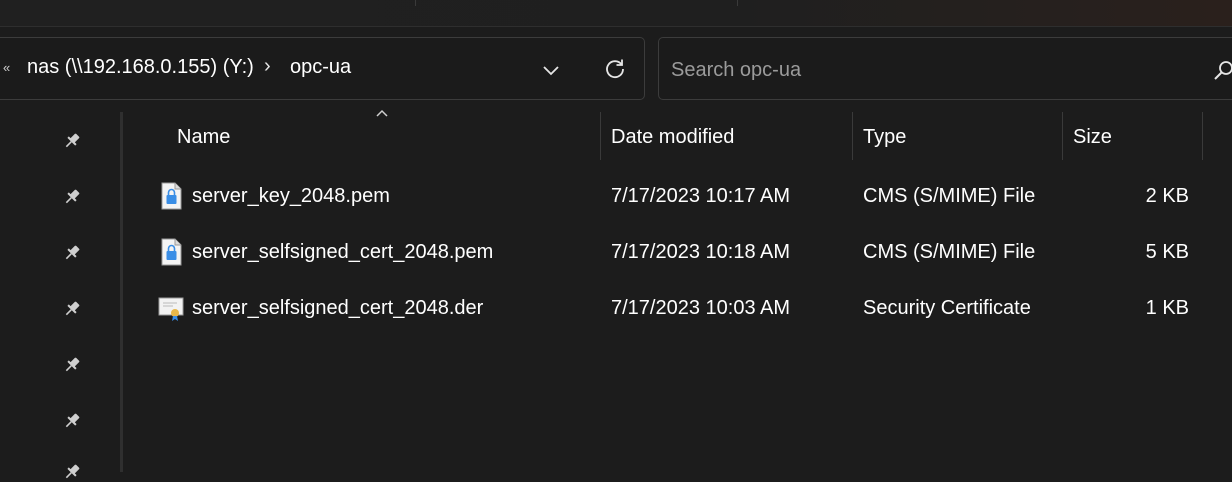 Image resolution: width=1232 pixels, height=482 pixels. I want to click on navigation-pane, so click(60, 295).